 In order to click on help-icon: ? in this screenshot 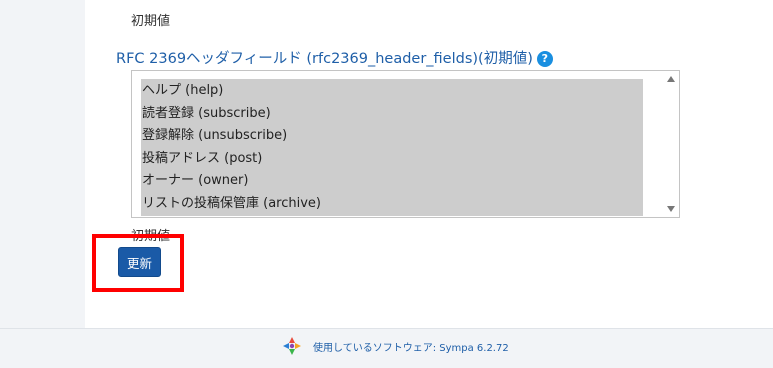, I will do `click(544, 59)`.